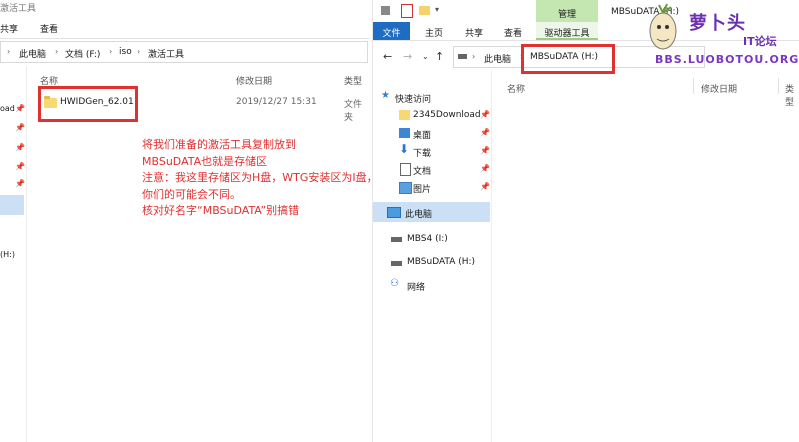  What do you see at coordinates (276, 102) in the screenshot?
I see `file-date: 2019/12/27 15:31` at bounding box center [276, 102].